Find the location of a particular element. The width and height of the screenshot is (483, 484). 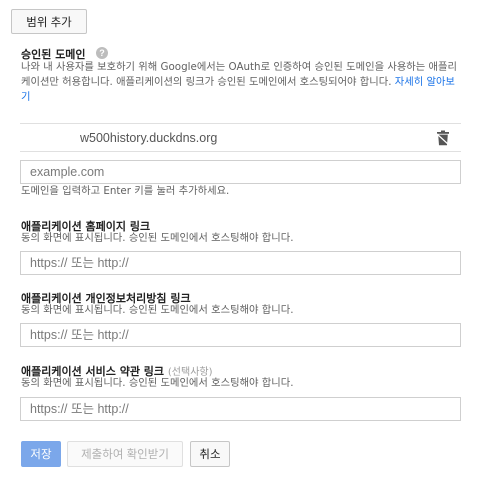

add-scope-button: 범위 추가 is located at coordinates (49, 21).